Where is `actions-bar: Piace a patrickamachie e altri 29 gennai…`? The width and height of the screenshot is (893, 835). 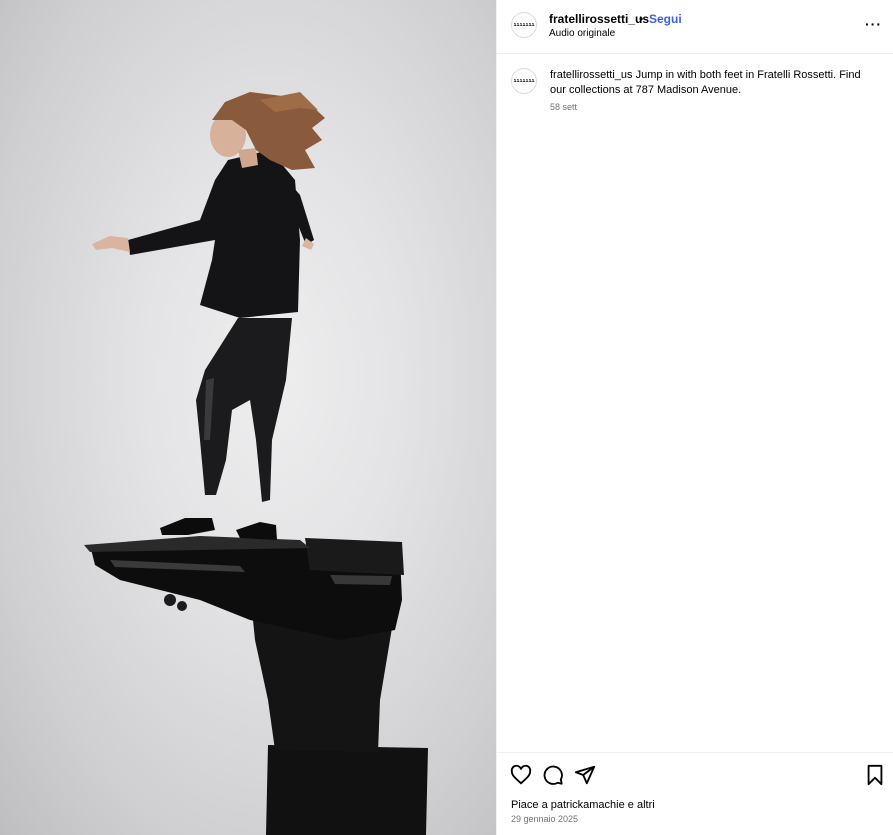
actions-bar: Piace a patrickamachie e altri 29 gennai… is located at coordinates (695, 793).